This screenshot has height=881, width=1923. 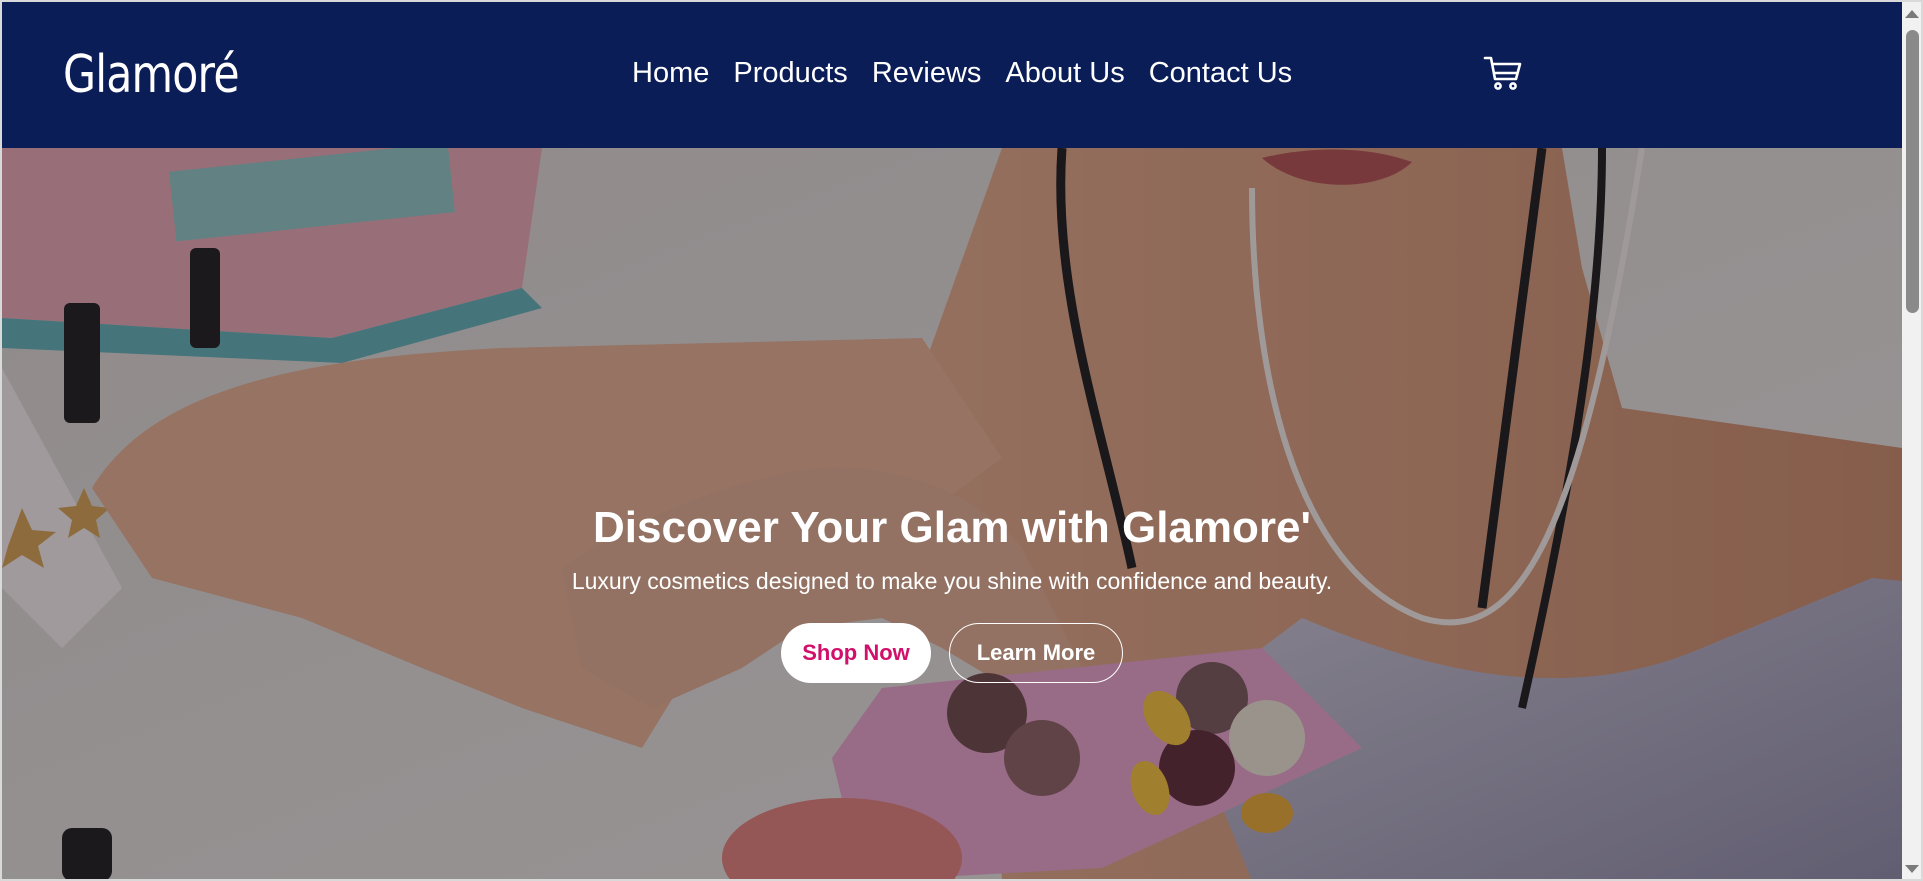 I want to click on hero-title: Discover Your Glam with Glamore', so click(x=952, y=527).